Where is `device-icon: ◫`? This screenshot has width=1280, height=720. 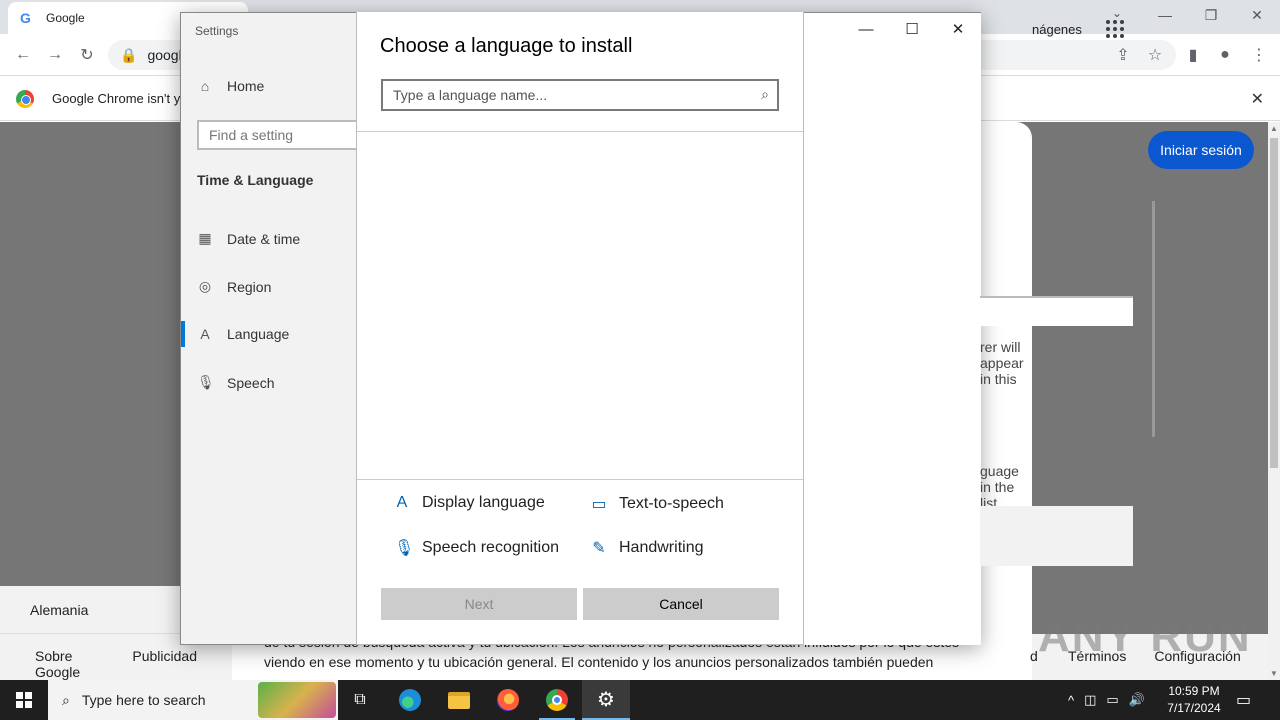 device-icon: ◫ is located at coordinates (1090, 700).